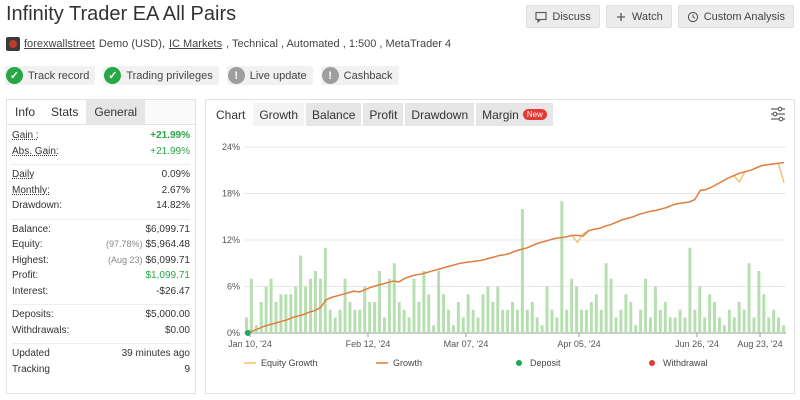 The width and height of the screenshot is (800, 400). I want to click on watch-button: Watch, so click(638, 16).